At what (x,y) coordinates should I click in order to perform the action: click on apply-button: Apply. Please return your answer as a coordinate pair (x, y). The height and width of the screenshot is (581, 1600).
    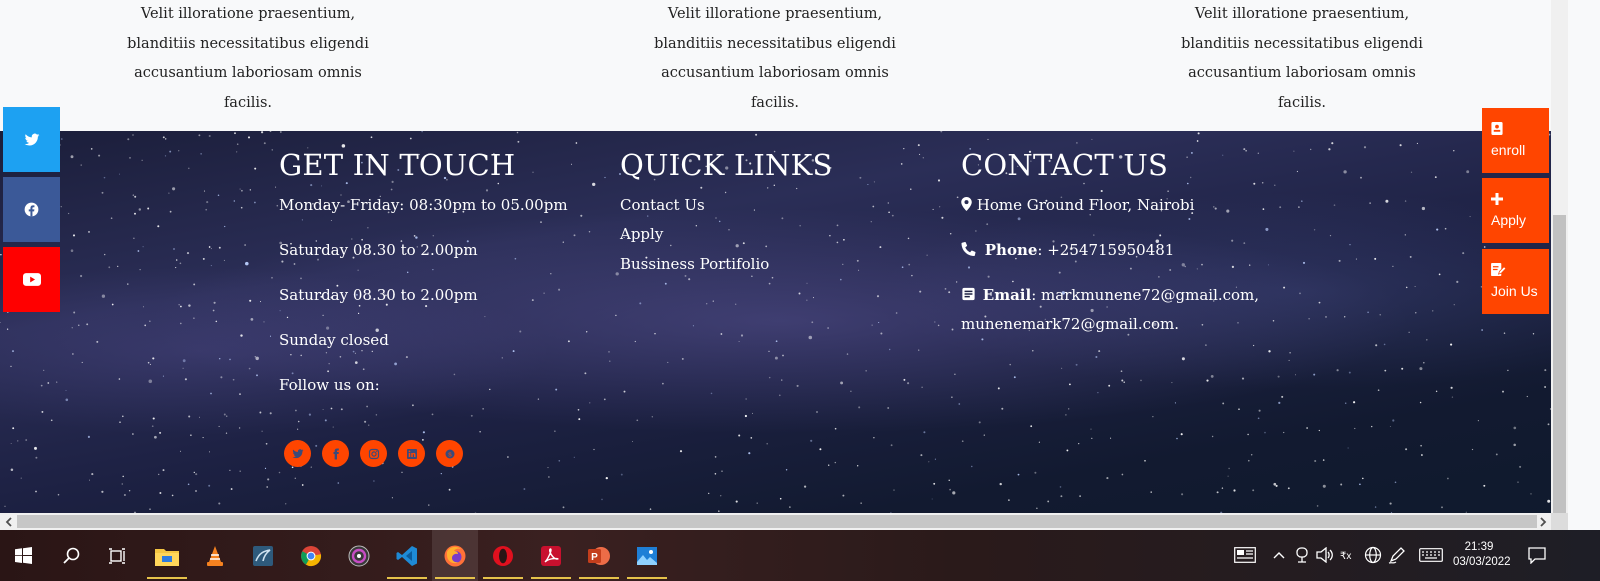
    Looking at the image, I should click on (1515, 210).